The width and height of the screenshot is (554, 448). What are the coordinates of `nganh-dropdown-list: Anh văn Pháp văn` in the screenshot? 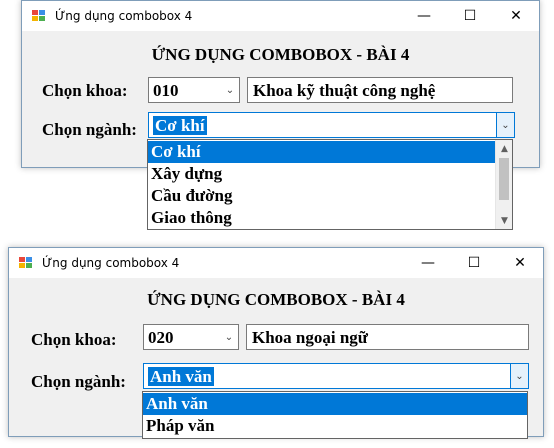 It's located at (335, 415).